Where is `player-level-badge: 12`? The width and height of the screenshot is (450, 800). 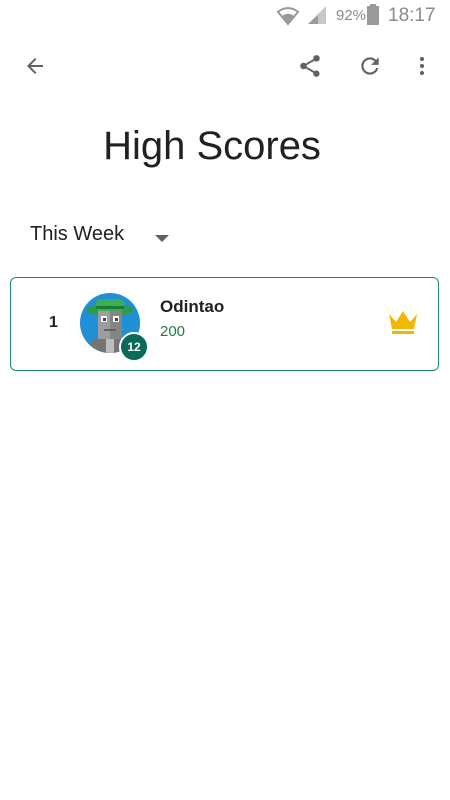 player-level-badge: 12 is located at coordinates (134, 347).